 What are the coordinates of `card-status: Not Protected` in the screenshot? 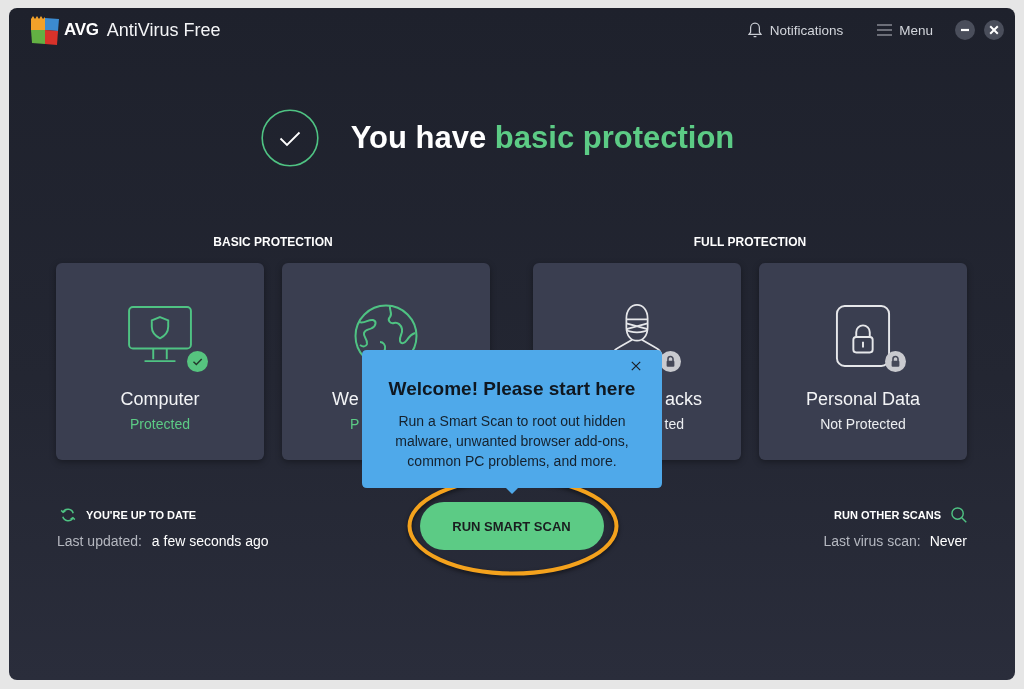 It's located at (863, 424).